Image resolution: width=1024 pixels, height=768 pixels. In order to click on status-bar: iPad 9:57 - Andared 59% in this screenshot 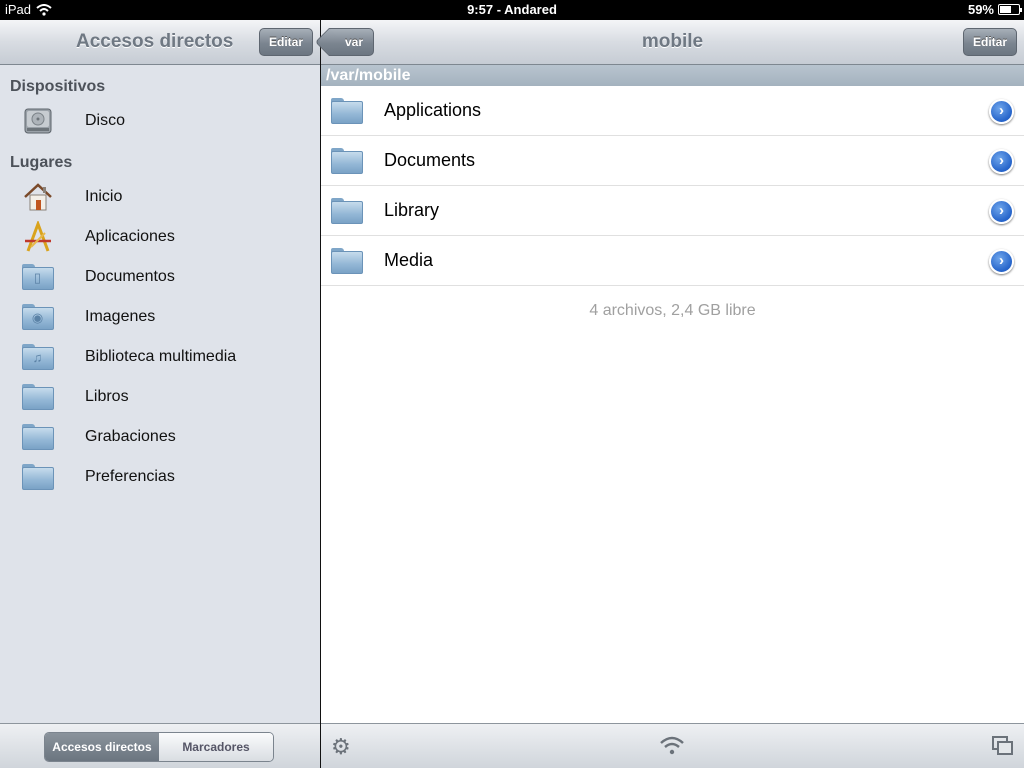, I will do `click(512, 10)`.